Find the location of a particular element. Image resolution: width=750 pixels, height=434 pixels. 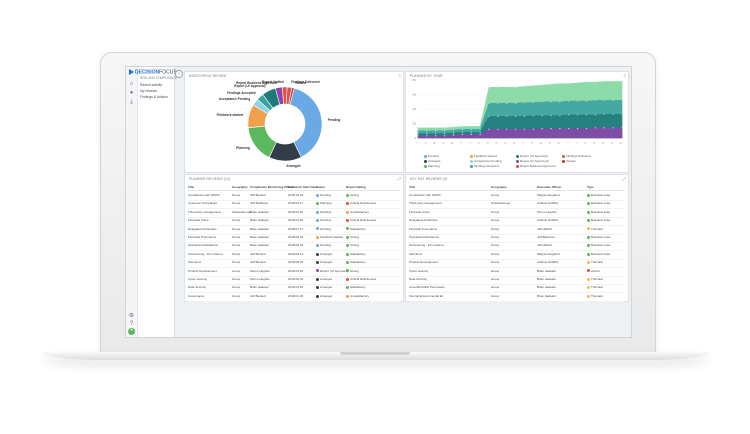

column-header: Title is located at coordinates (412, 187).